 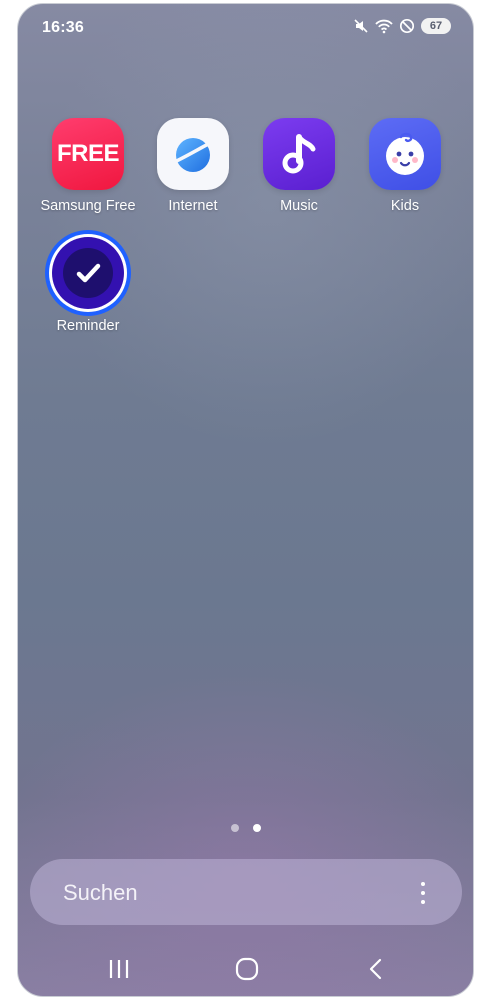 I want to click on music-icon, so click(x=299, y=154).